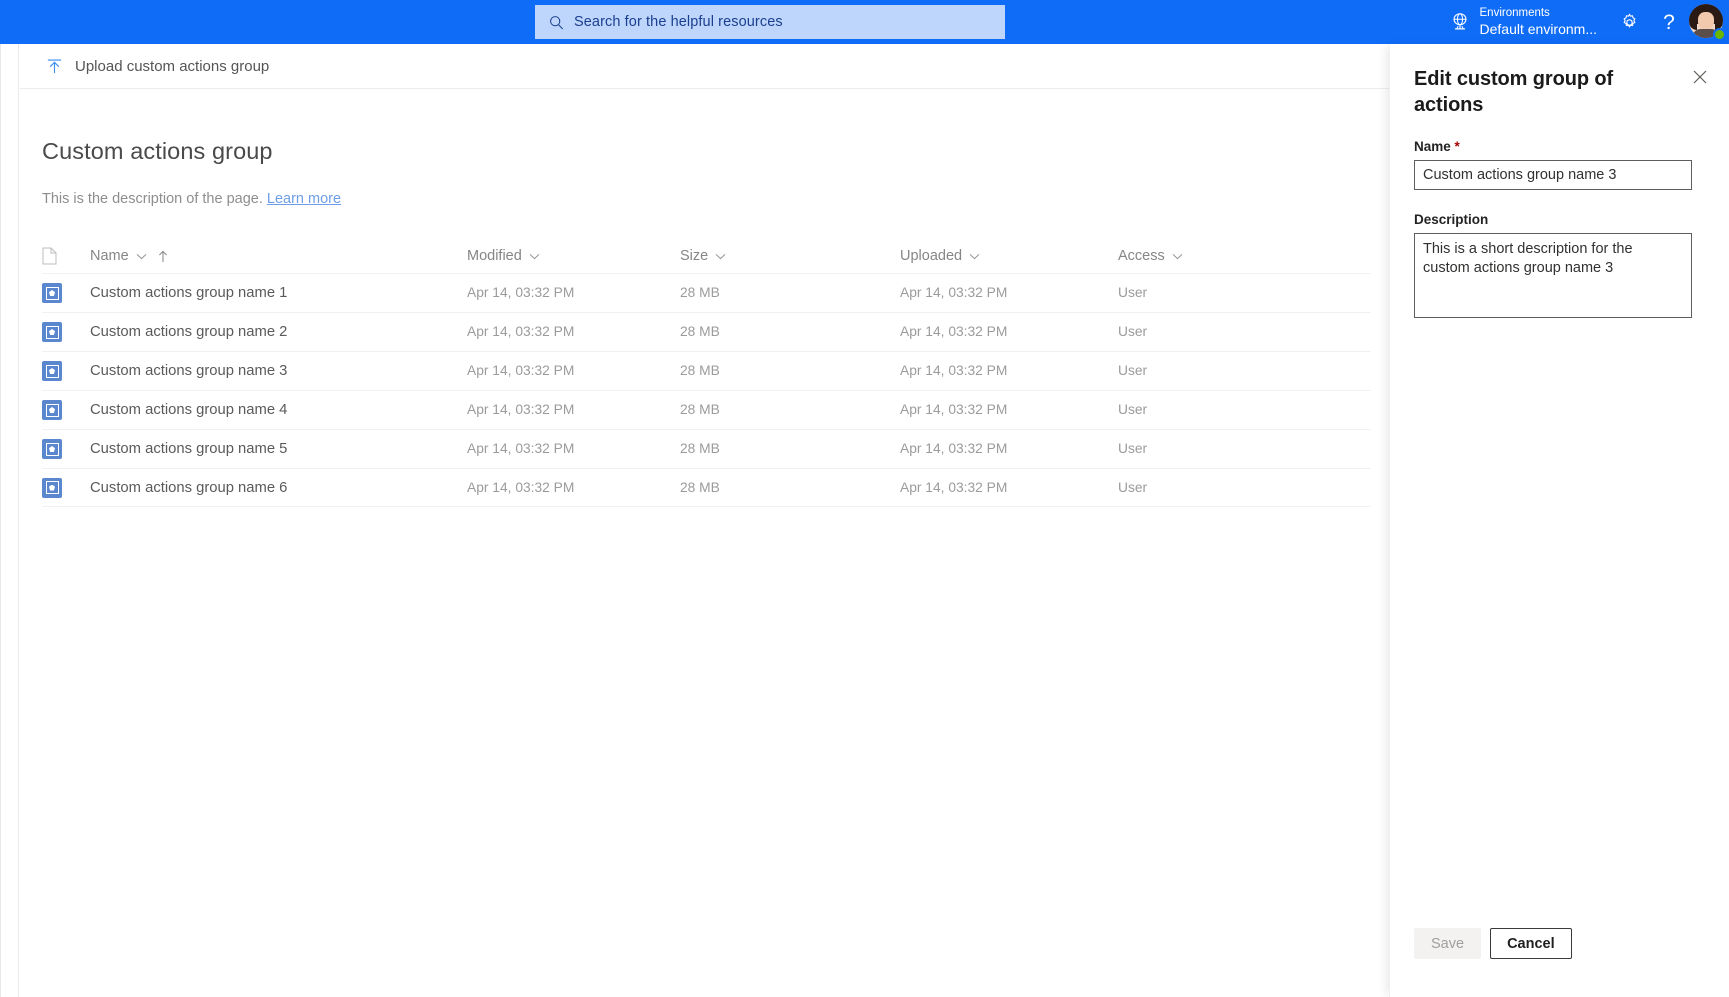  Describe the element at coordinates (1559, 81) in the screenshot. I see `panel-header: Edit custom group of actions` at that location.